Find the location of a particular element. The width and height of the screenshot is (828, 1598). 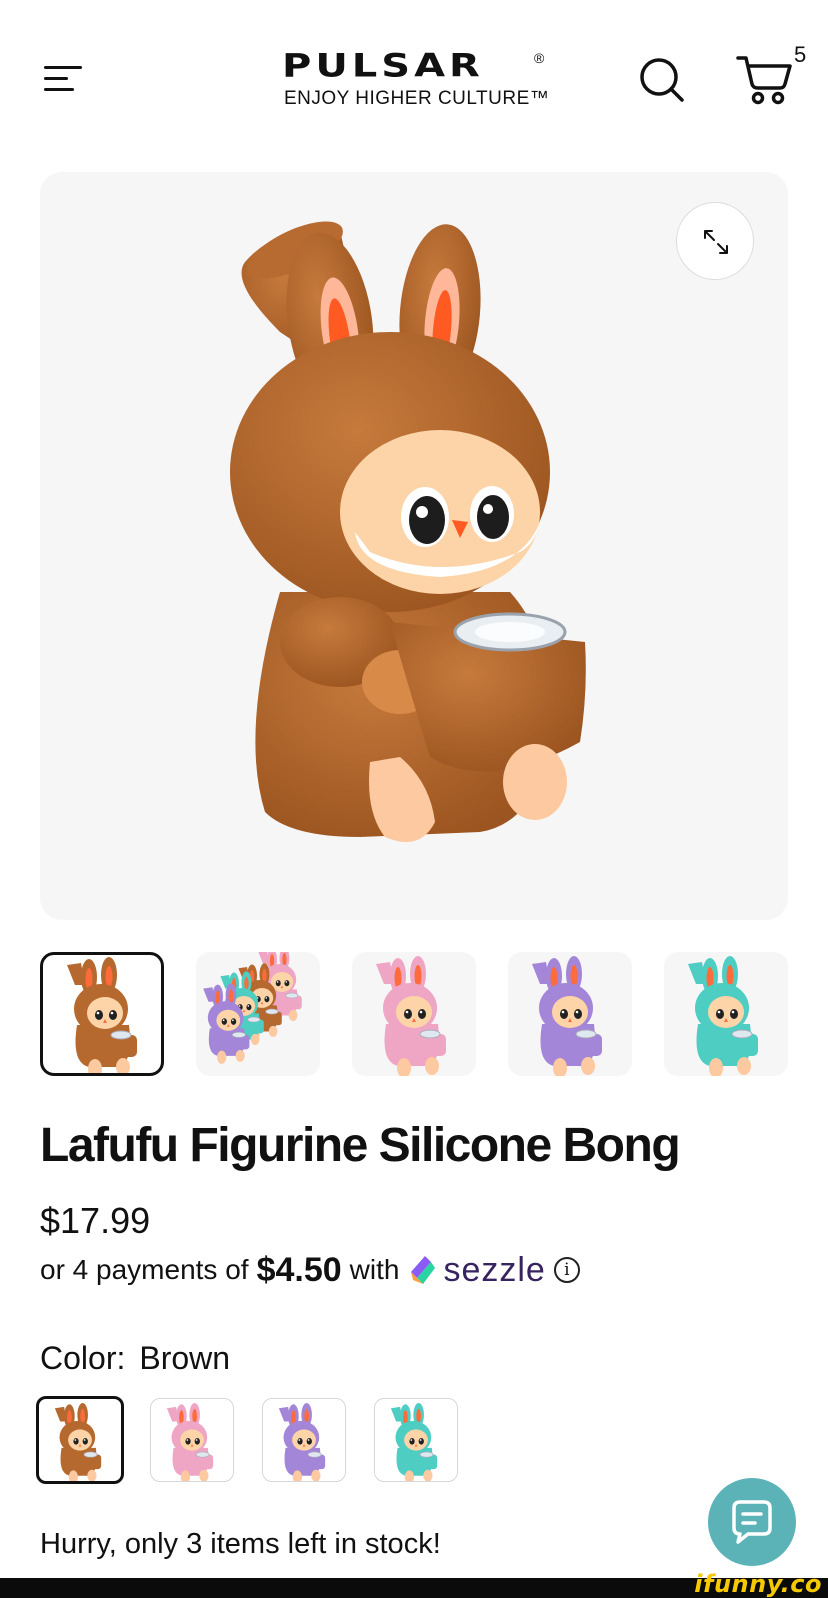

brand-tagline: ENJOY HIGHER CULTURE™ is located at coordinates (417, 98).